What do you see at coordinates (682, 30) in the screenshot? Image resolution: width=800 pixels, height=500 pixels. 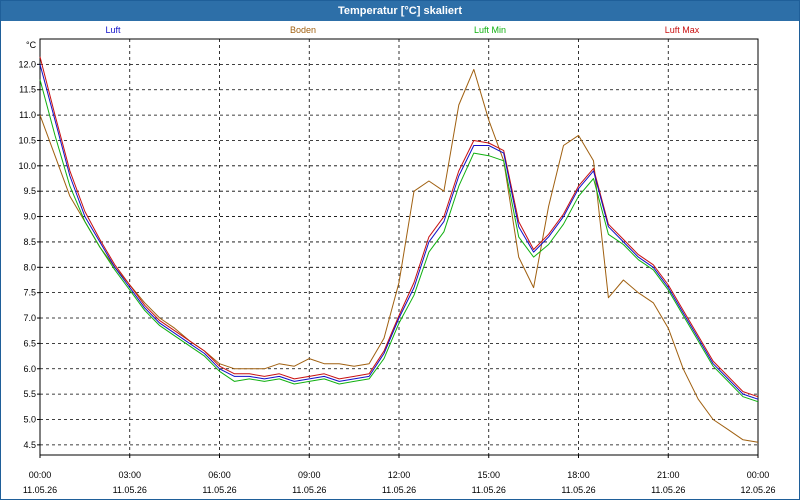 I see `legend-entry: Luft Max` at bounding box center [682, 30].